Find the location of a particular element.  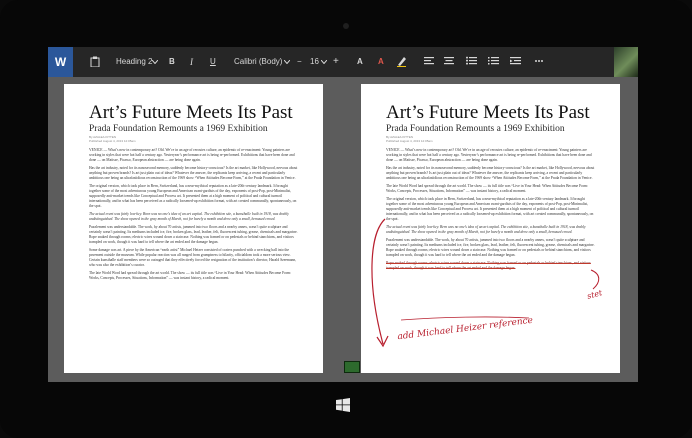

word-icon: W is located at coordinates (60, 62).